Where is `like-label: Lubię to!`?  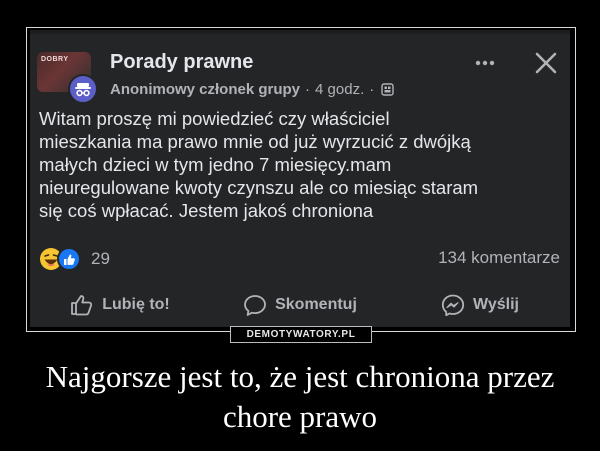
like-label: Lubię to! is located at coordinates (136, 304).